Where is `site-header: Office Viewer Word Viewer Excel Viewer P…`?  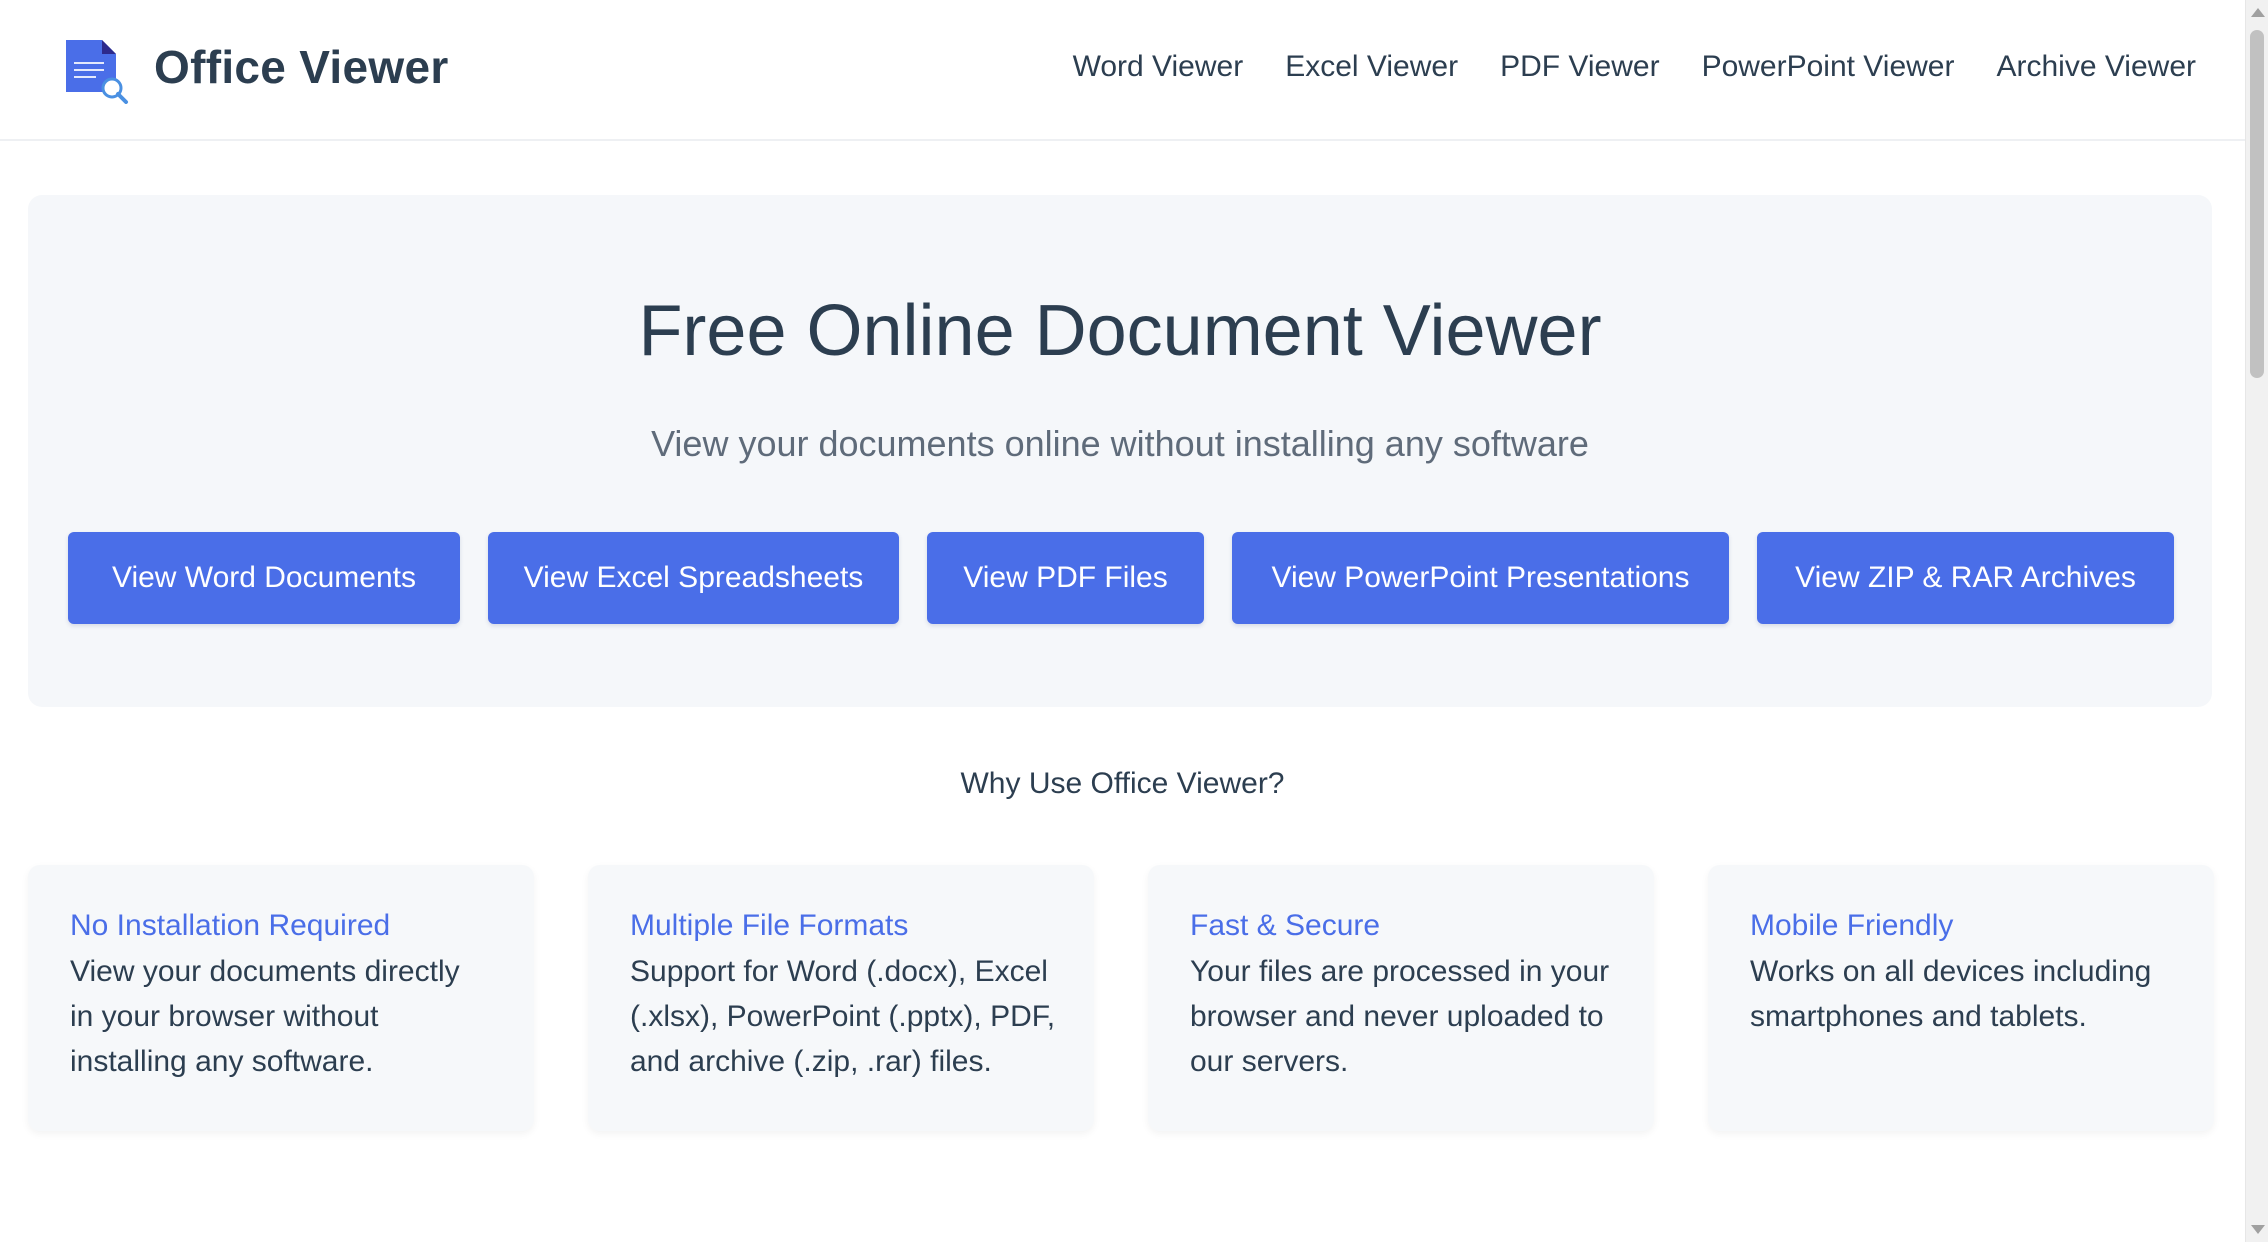
site-header: Office Viewer Word Viewer Excel Viewer P… is located at coordinates (1122, 70).